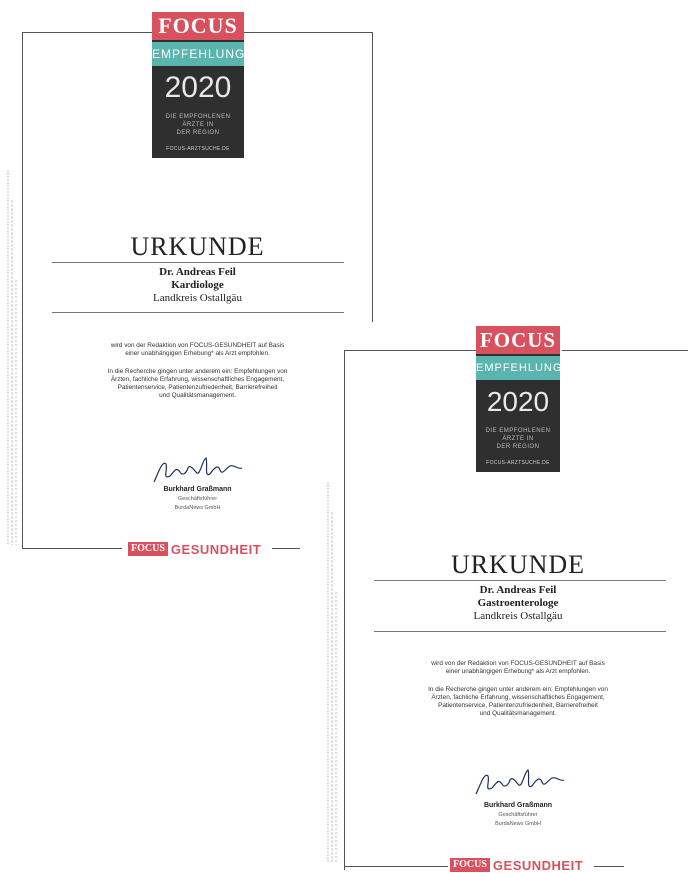 The image size is (688, 873). Describe the element at coordinates (197, 285) in the screenshot. I see `doctor-specialty: Kardiologe` at that location.